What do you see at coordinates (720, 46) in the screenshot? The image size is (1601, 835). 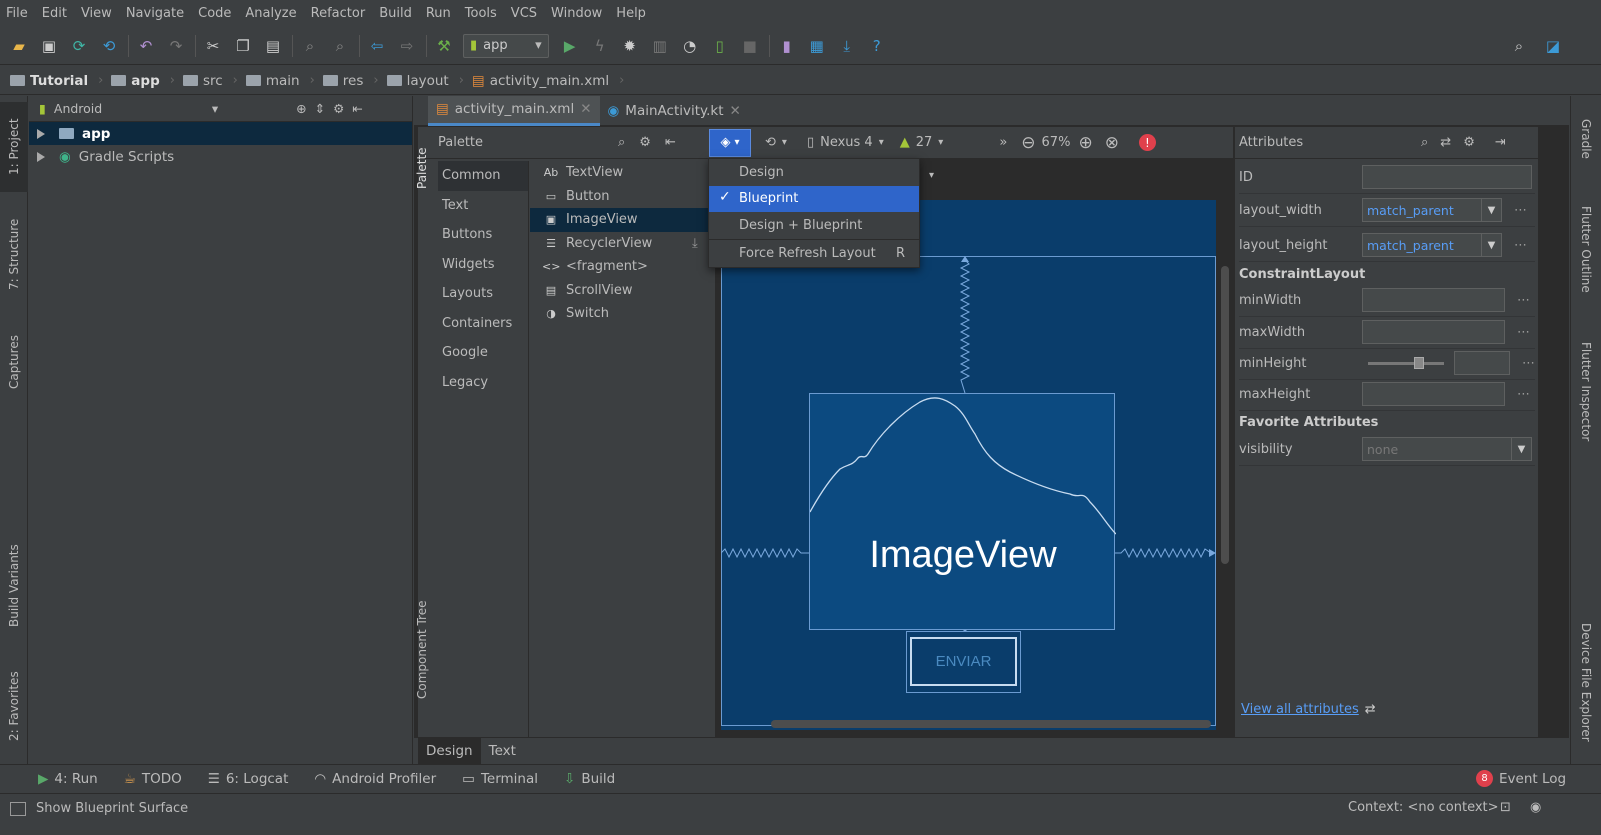 I see `coverage-icon: ▯` at bounding box center [720, 46].